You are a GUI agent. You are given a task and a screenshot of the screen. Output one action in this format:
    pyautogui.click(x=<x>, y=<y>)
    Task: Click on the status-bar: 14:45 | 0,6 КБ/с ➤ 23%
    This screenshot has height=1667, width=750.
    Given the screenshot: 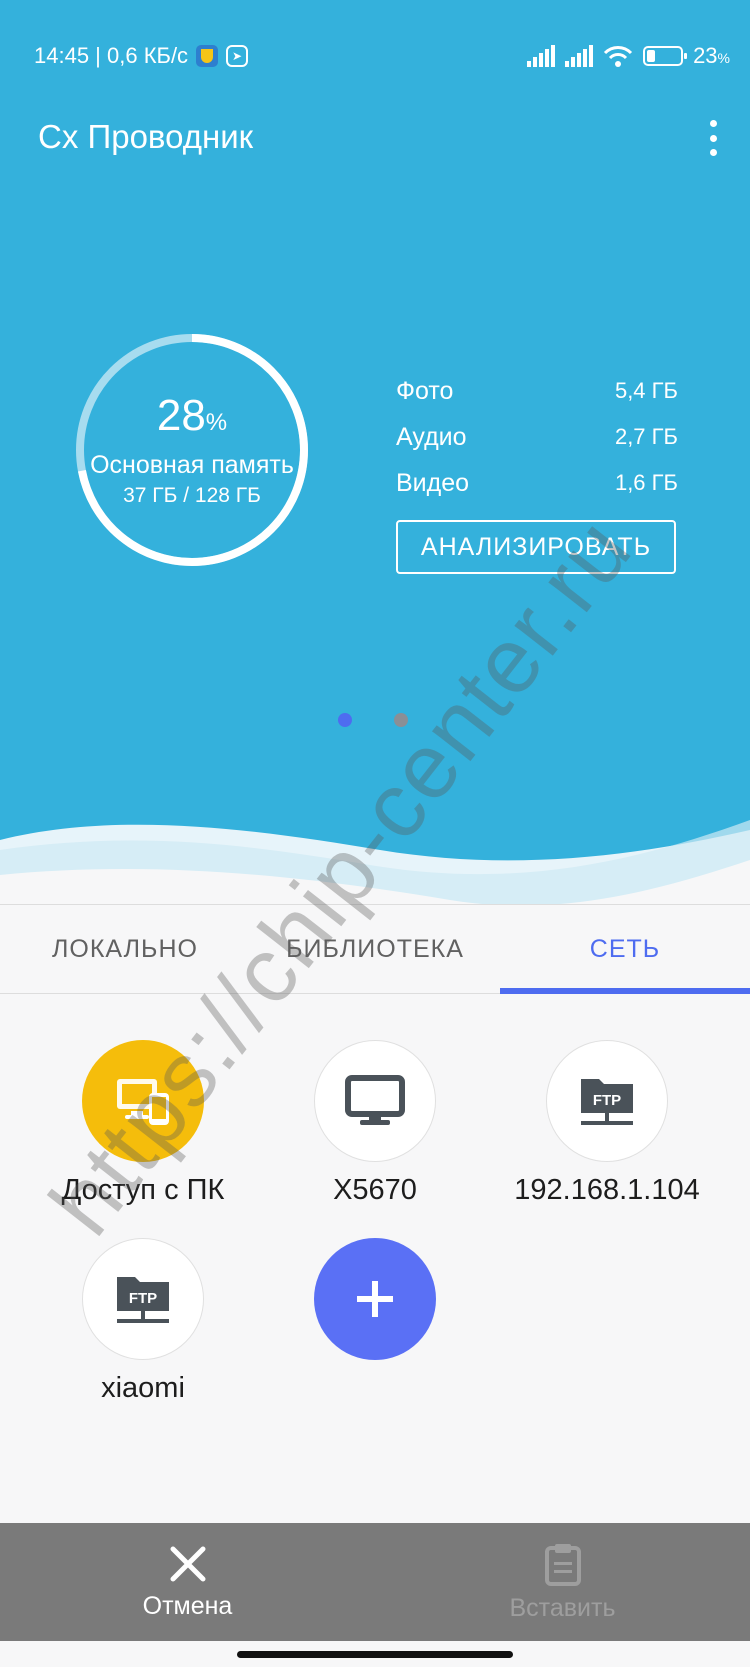 What is the action you would take?
    pyautogui.click(x=382, y=56)
    